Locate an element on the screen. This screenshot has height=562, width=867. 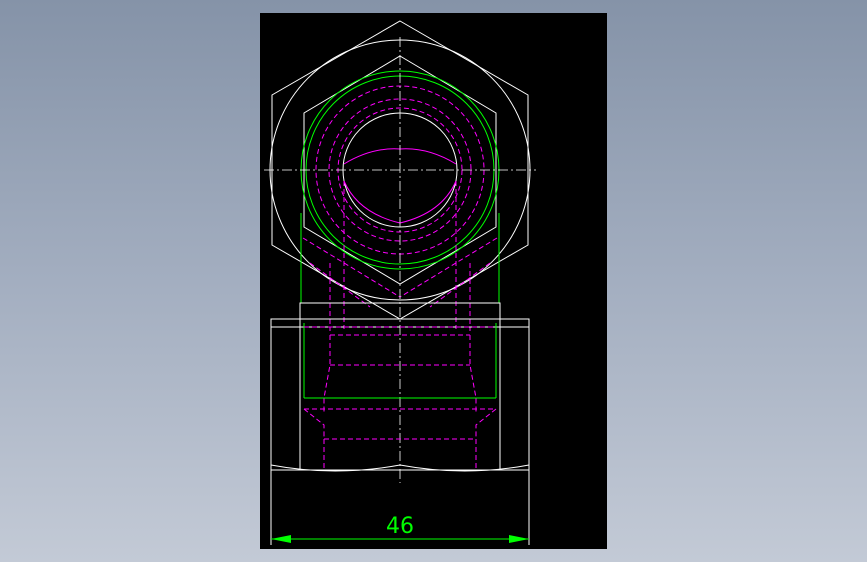
arrow-left-icon is located at coordinates (281, 539).